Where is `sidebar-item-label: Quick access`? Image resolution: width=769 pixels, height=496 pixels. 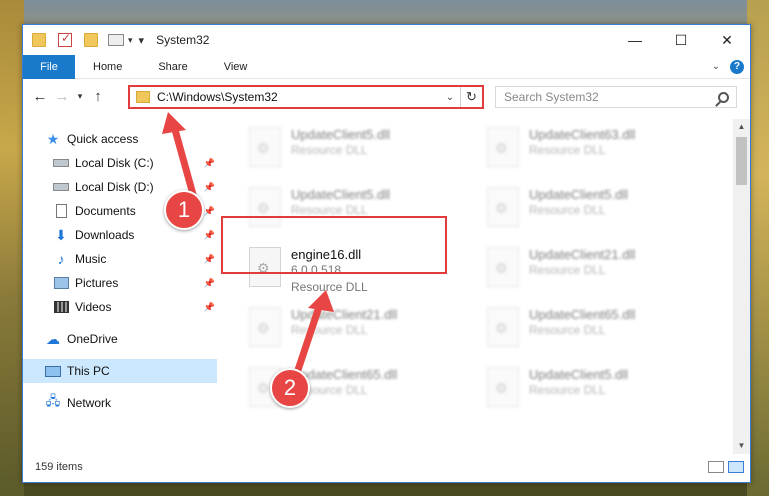
sidebar-item-label: Quick access is located at coordinates (103, 139).